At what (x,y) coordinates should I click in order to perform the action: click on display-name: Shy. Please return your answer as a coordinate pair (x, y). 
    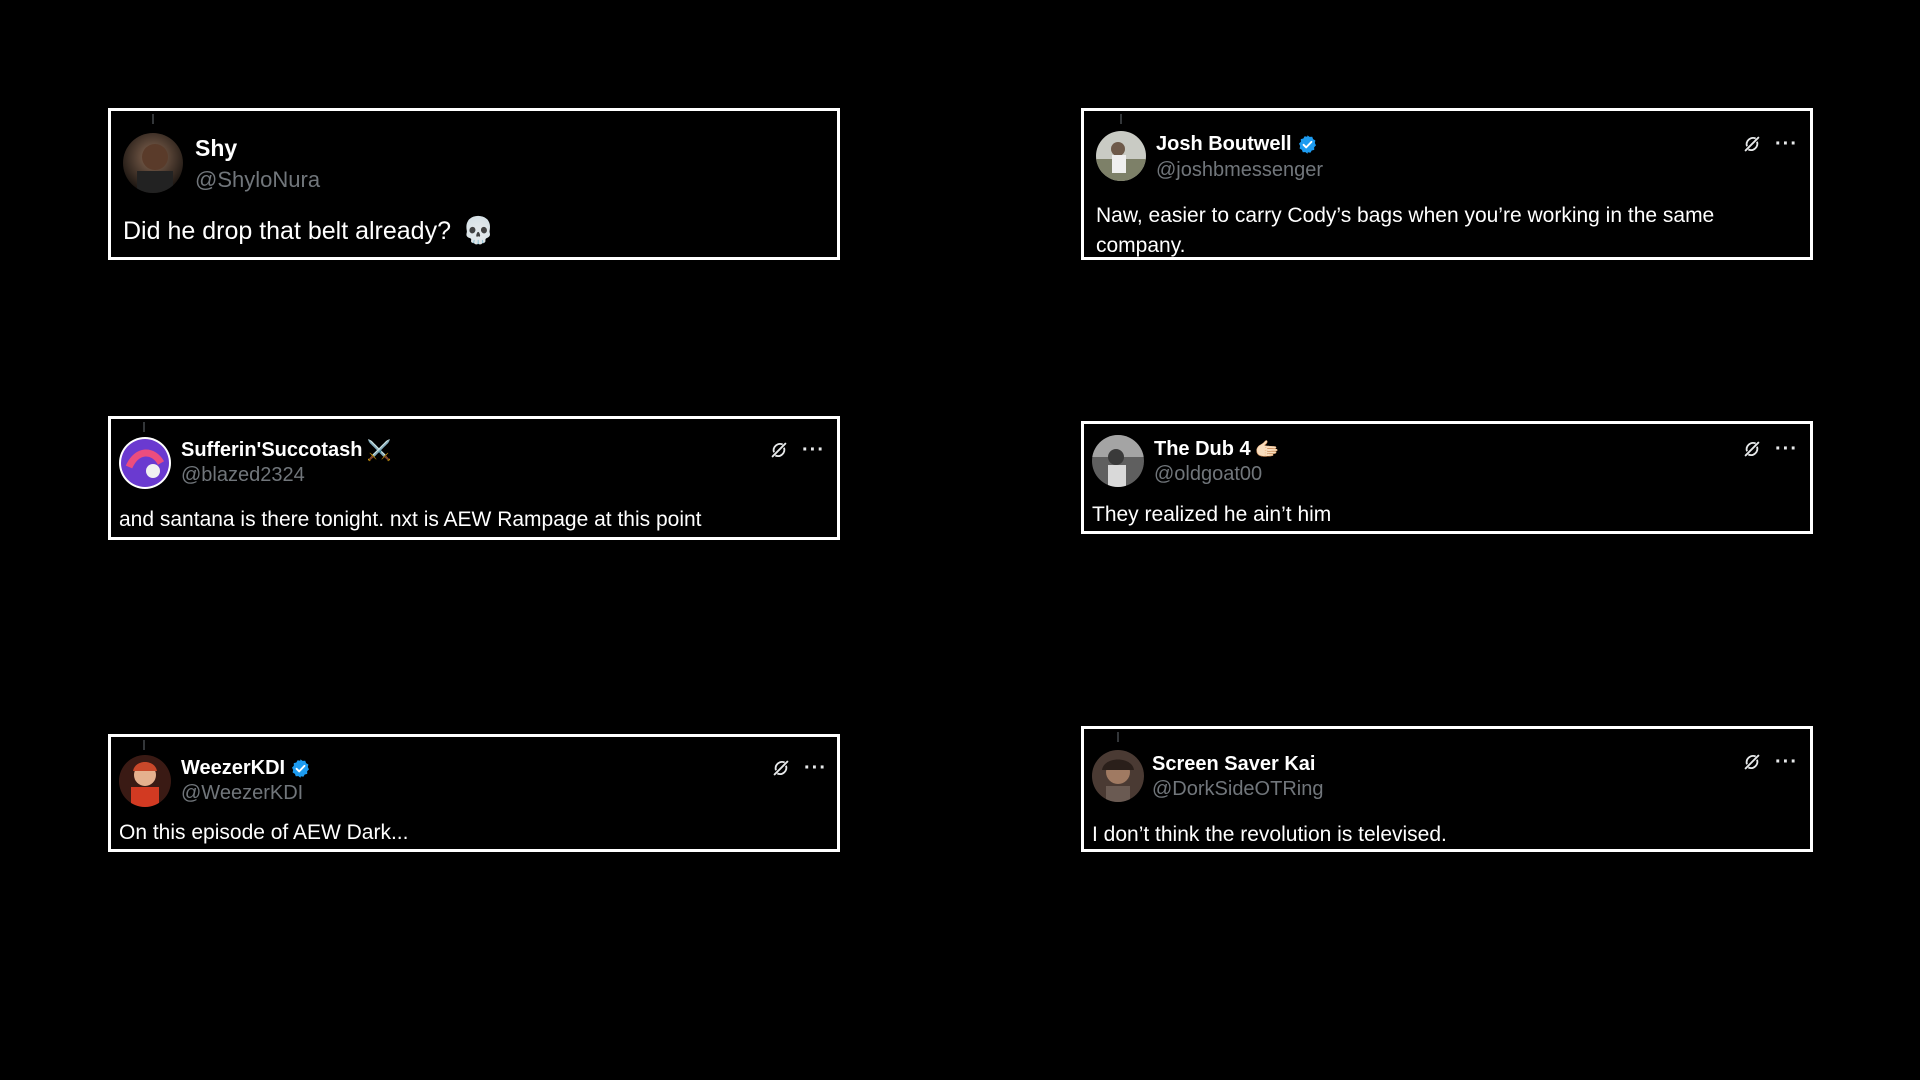
    Looking at the image, I should click on (216, 148).